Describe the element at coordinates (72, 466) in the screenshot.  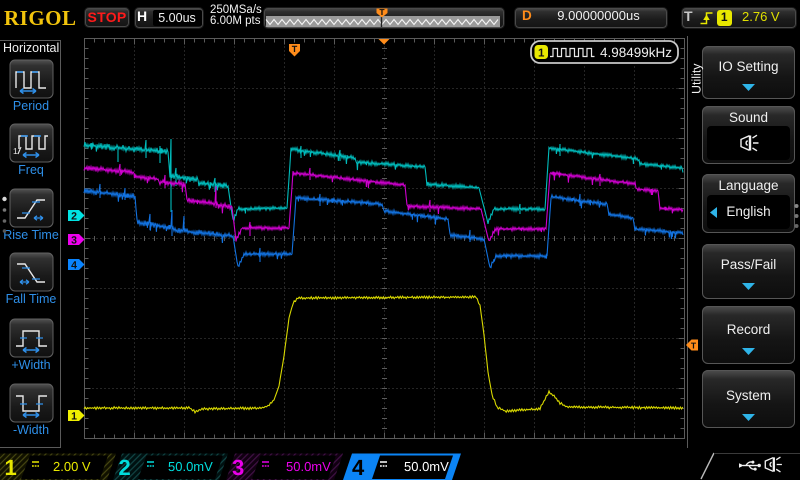
I see `svg-text: 2.00 V` at that location.